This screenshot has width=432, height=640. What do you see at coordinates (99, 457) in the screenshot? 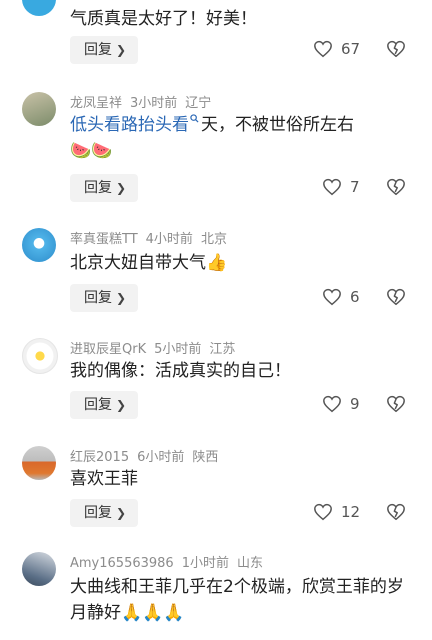
I see `username: 红辰2015` at bounding box center [99, 457].